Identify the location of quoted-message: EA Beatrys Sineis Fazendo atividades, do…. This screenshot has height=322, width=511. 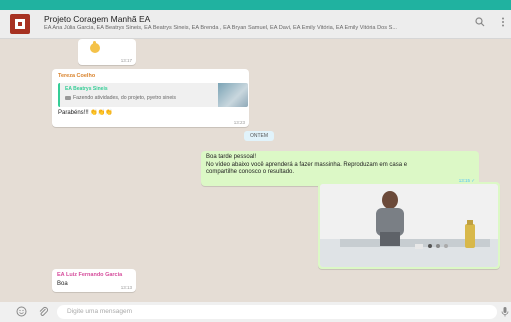
(153, 95).